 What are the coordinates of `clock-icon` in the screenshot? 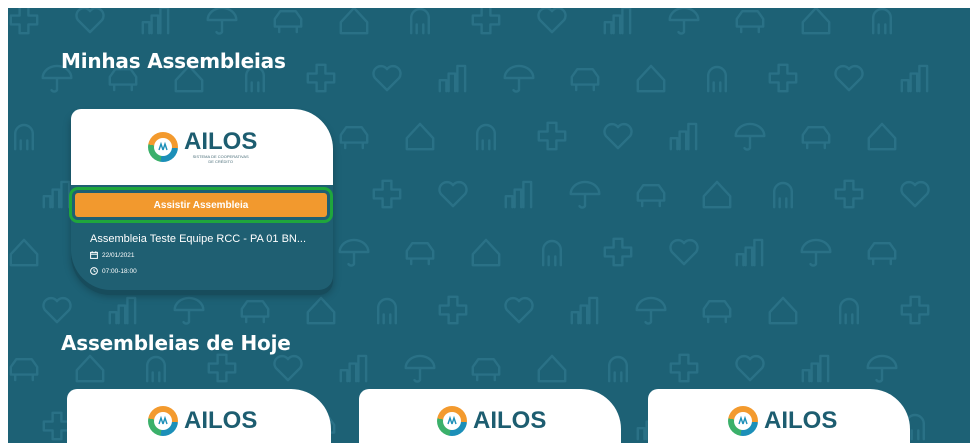 It's located at (94, 271).